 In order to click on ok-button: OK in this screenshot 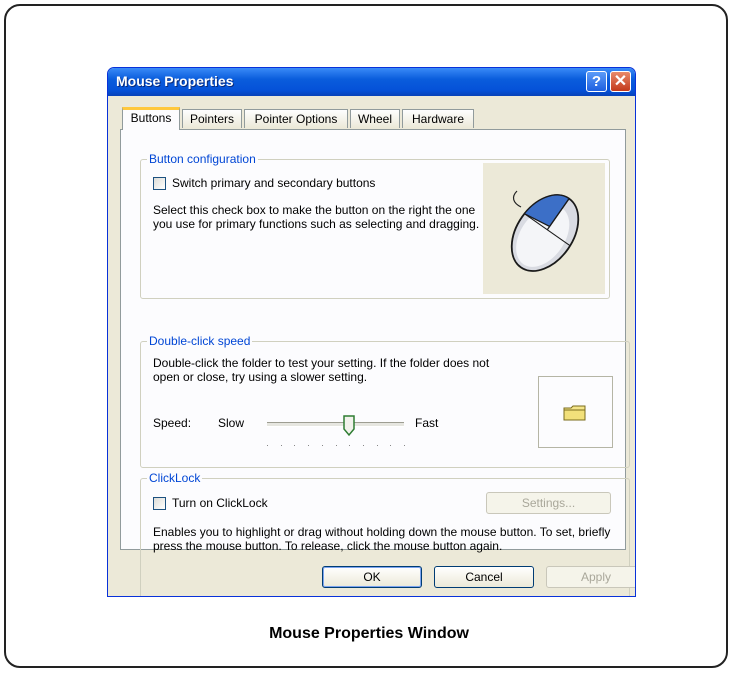, I will do `click(372, 577)`.